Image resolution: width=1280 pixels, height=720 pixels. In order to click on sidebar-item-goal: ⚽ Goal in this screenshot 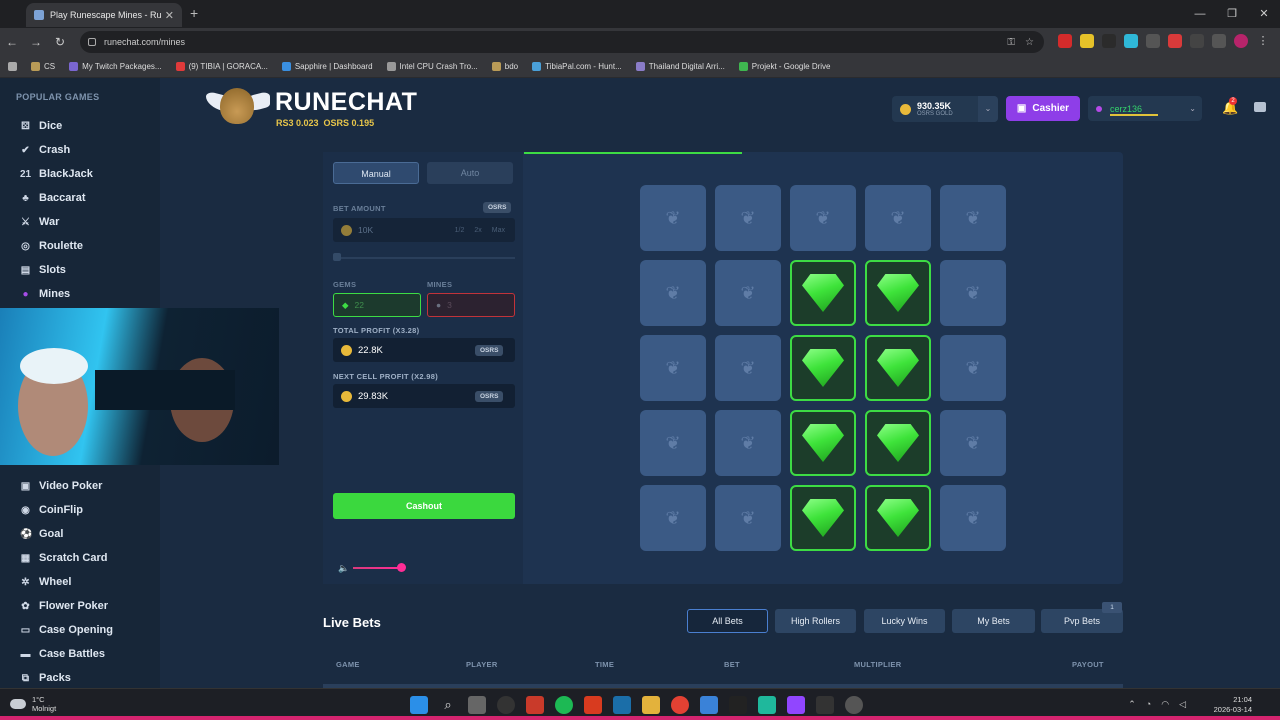, I will do `click(41, 534)`.